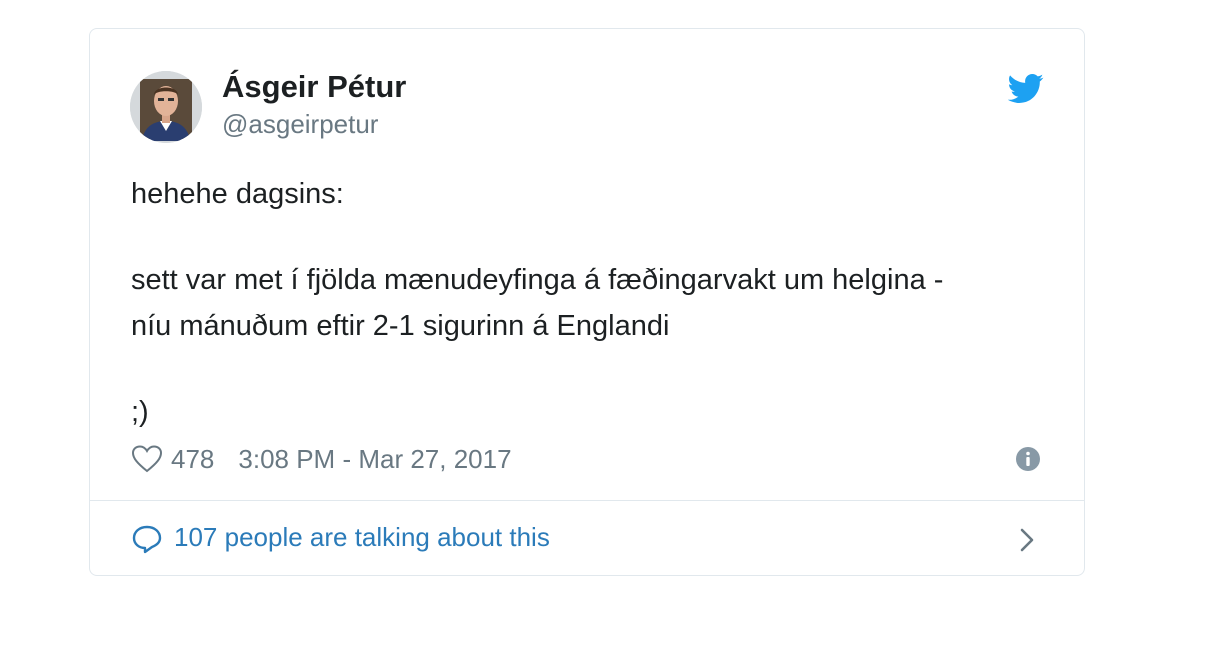 The width and height of the screenshot is (1210, 662). I want to click on info-icon, so click(1028, 459).